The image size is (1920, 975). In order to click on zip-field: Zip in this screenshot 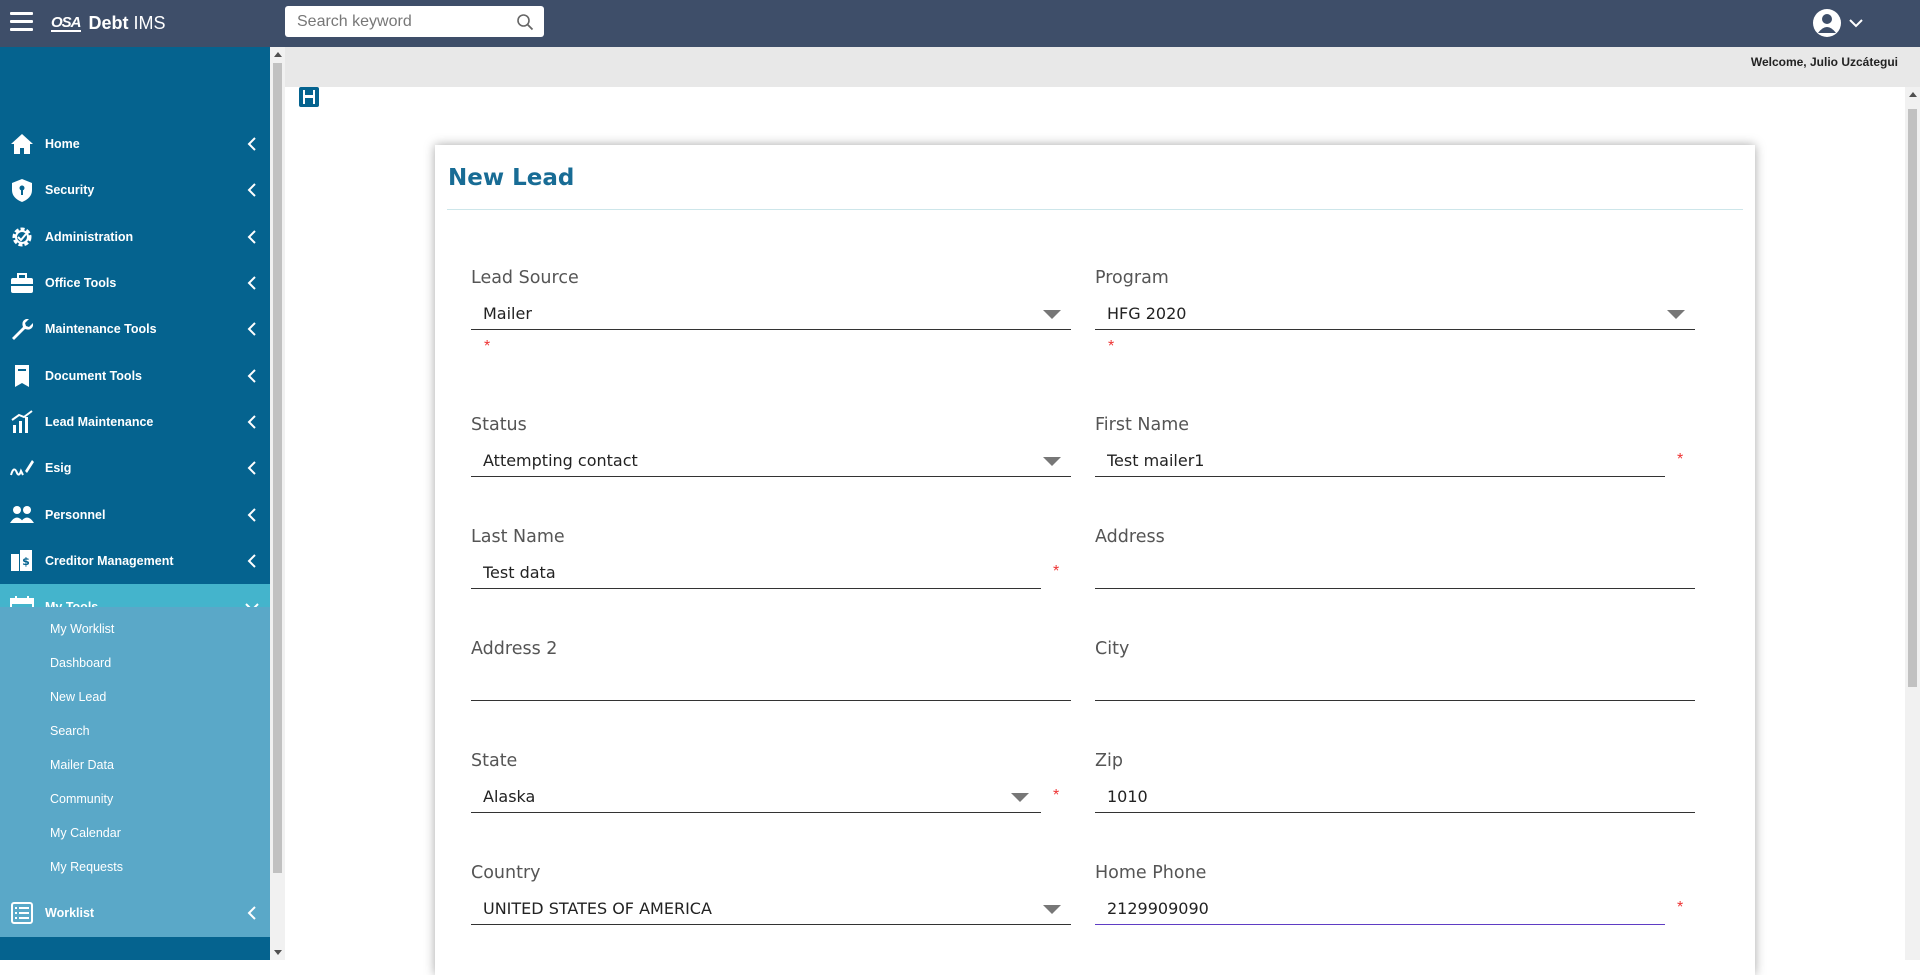, I will do `click(1395, 786)`.